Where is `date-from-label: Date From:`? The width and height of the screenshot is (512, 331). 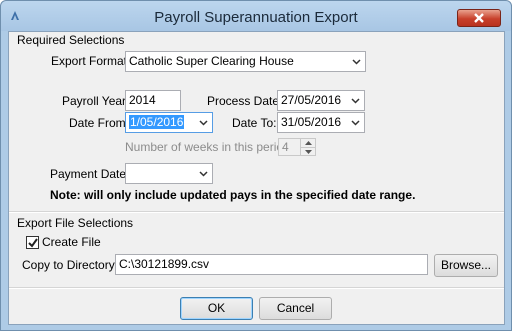 date-from-label: Date From: is located at coordinates (99, 123).